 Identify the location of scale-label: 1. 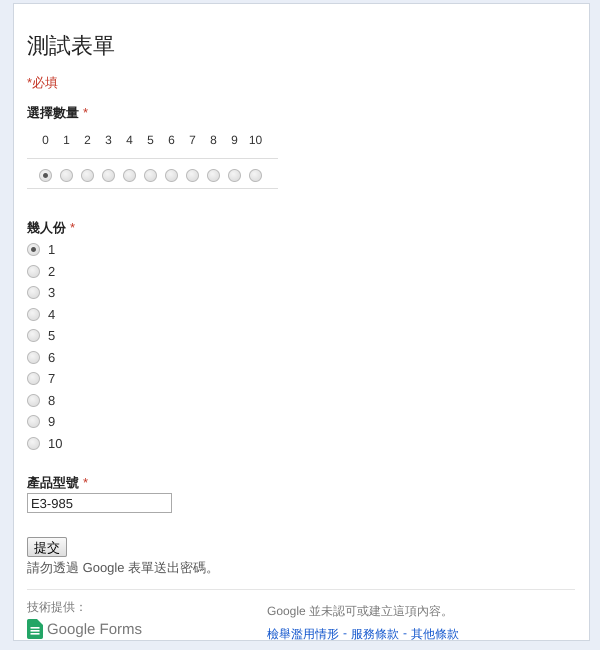
(66, 140).